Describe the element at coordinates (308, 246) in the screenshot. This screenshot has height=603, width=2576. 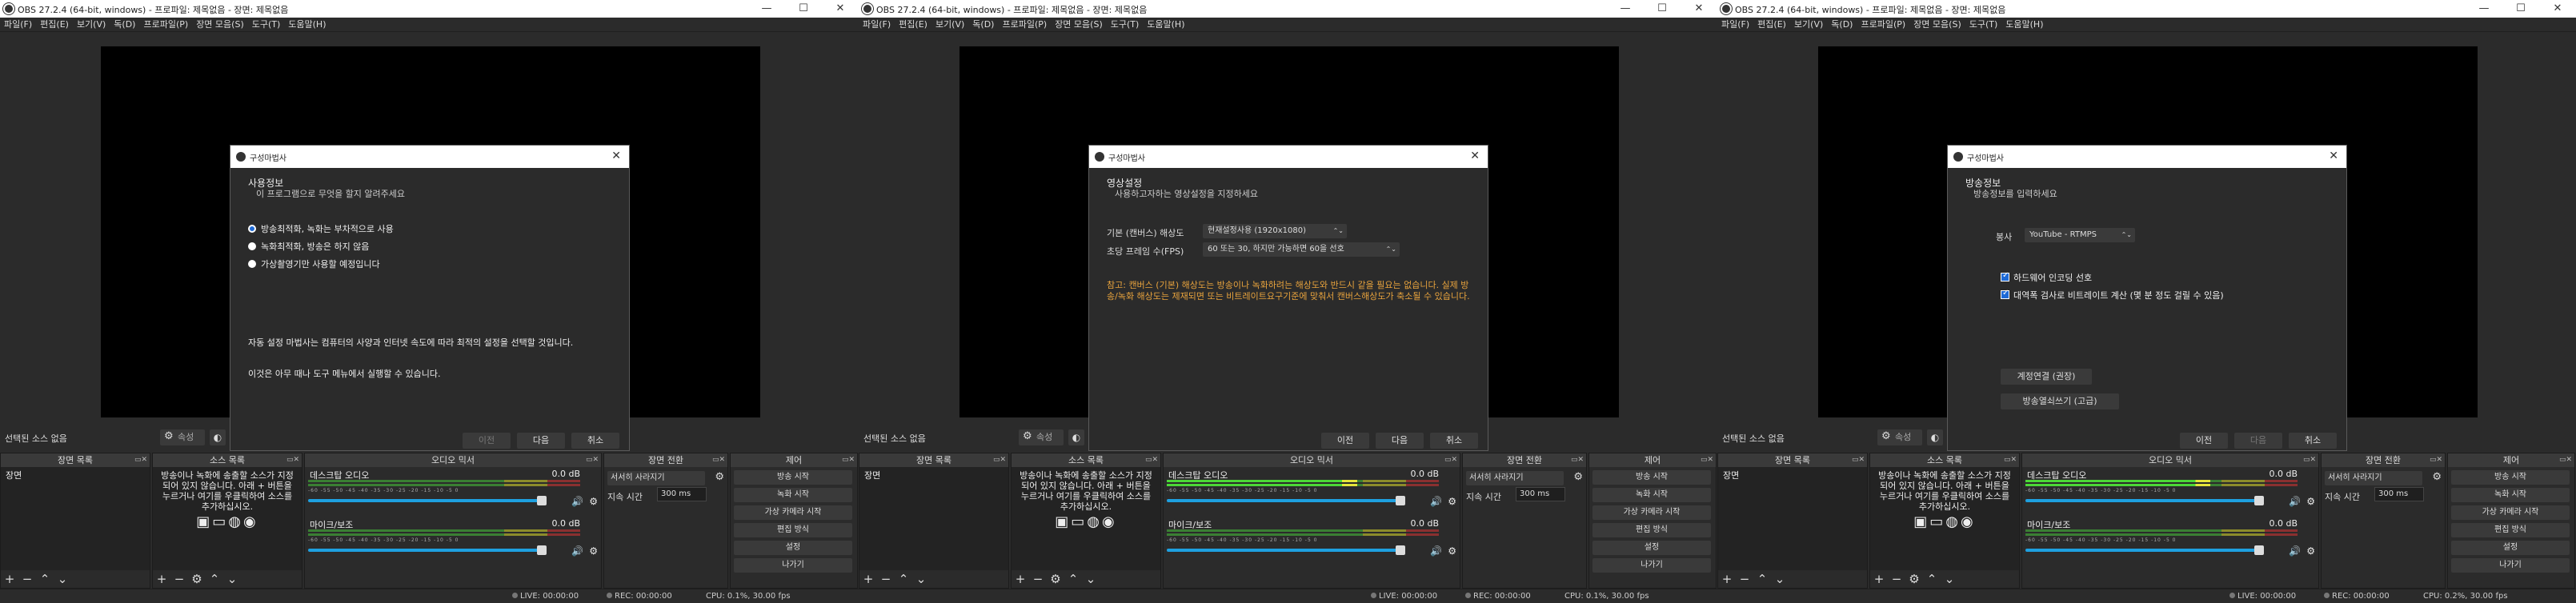
I see `usage-option-recording: 녹화최적화, 방송은 하지 않음` at that location.